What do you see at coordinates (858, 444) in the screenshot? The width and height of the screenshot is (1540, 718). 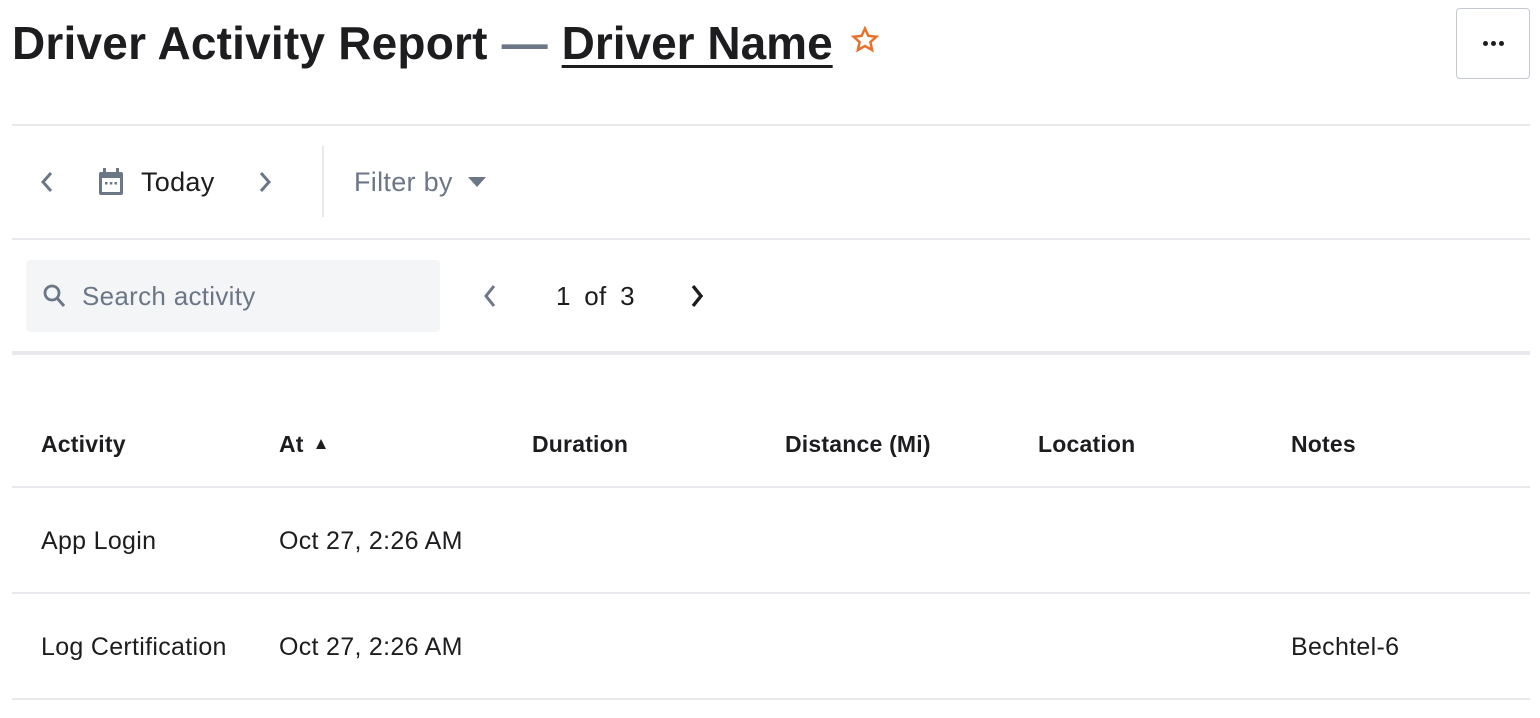 I see `column-header-distance: Distance (Mi)` at bounding box center [858, 444].